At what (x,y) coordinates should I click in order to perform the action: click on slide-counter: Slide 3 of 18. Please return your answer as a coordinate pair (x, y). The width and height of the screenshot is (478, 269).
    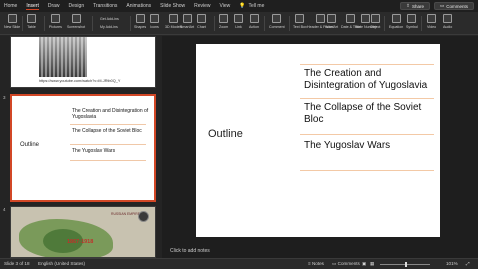
    Looking at the image, I should click on (17, 263).